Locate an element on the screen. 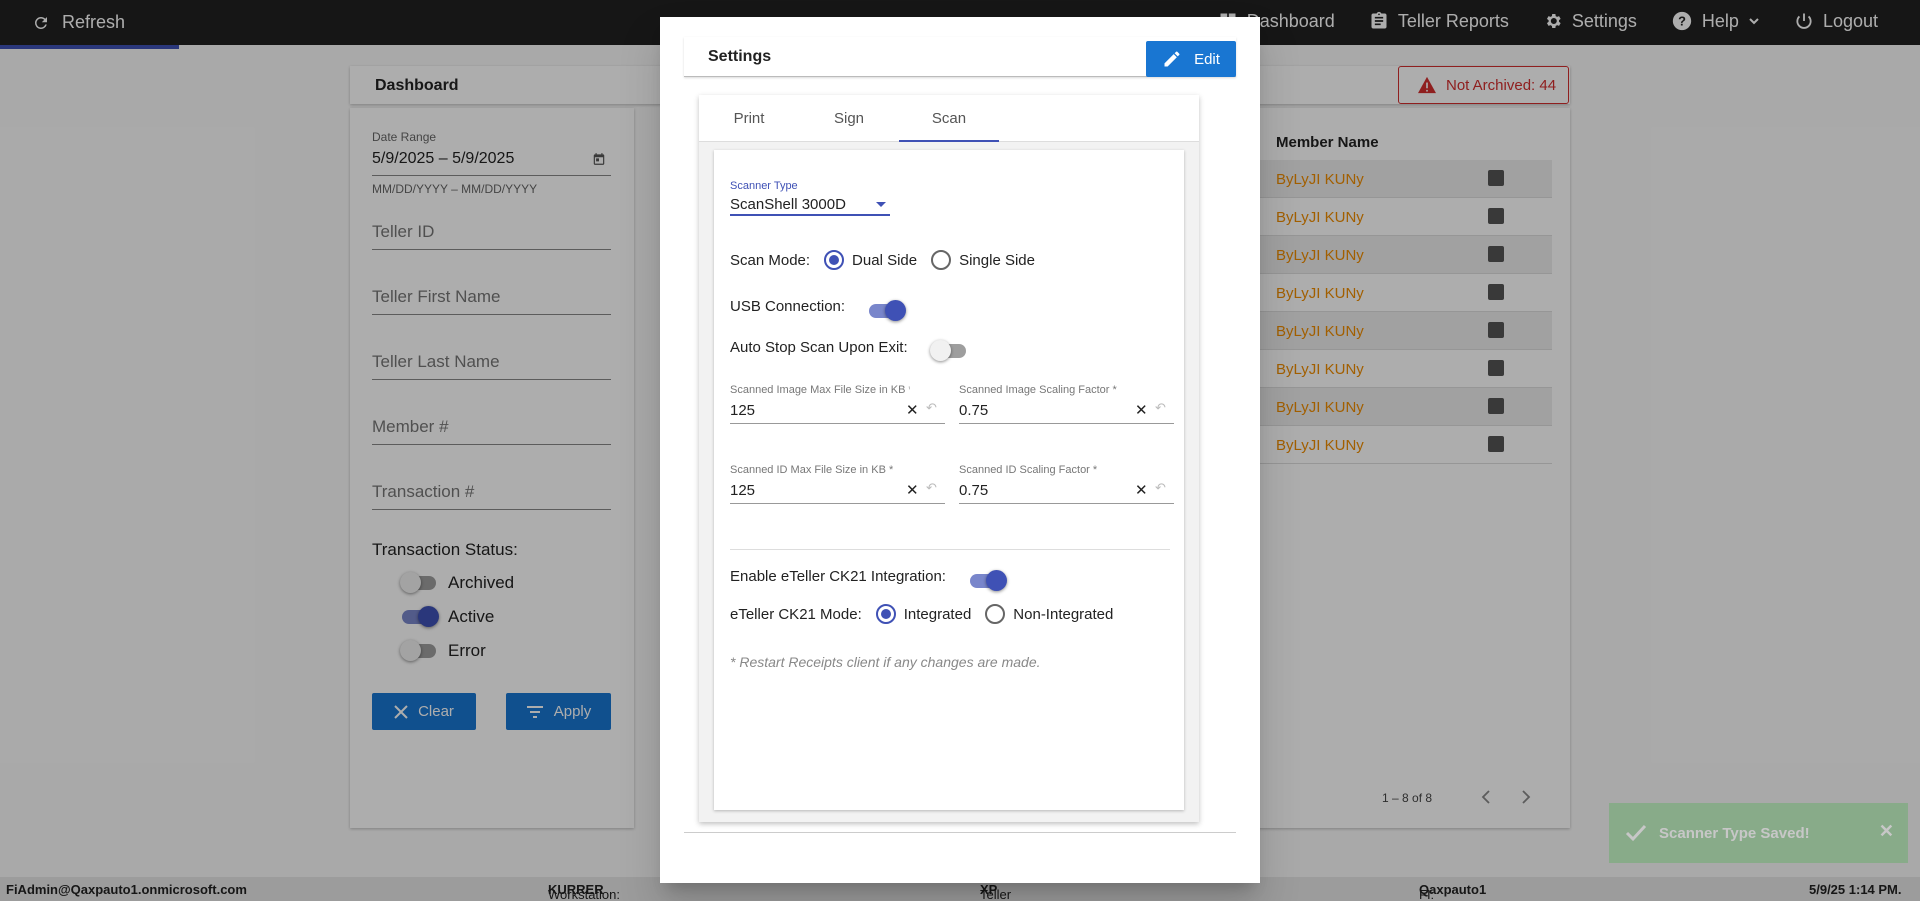  divider is located at coordinates (950, 549).